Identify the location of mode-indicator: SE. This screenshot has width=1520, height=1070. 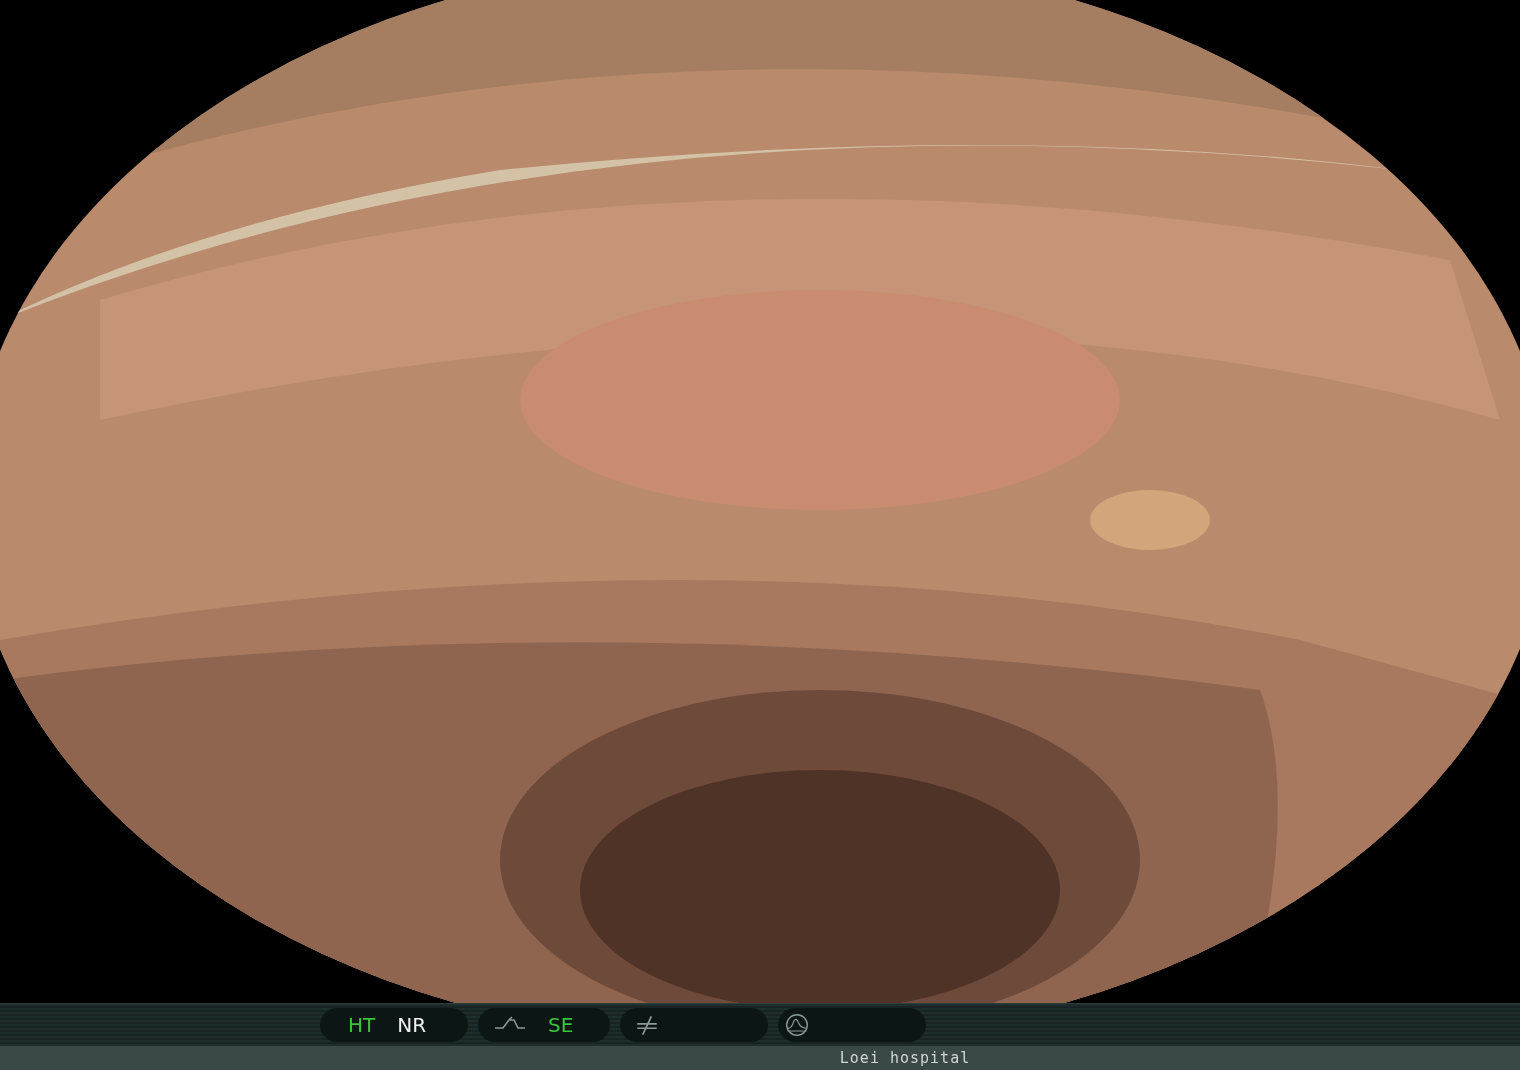
(561, 1025).